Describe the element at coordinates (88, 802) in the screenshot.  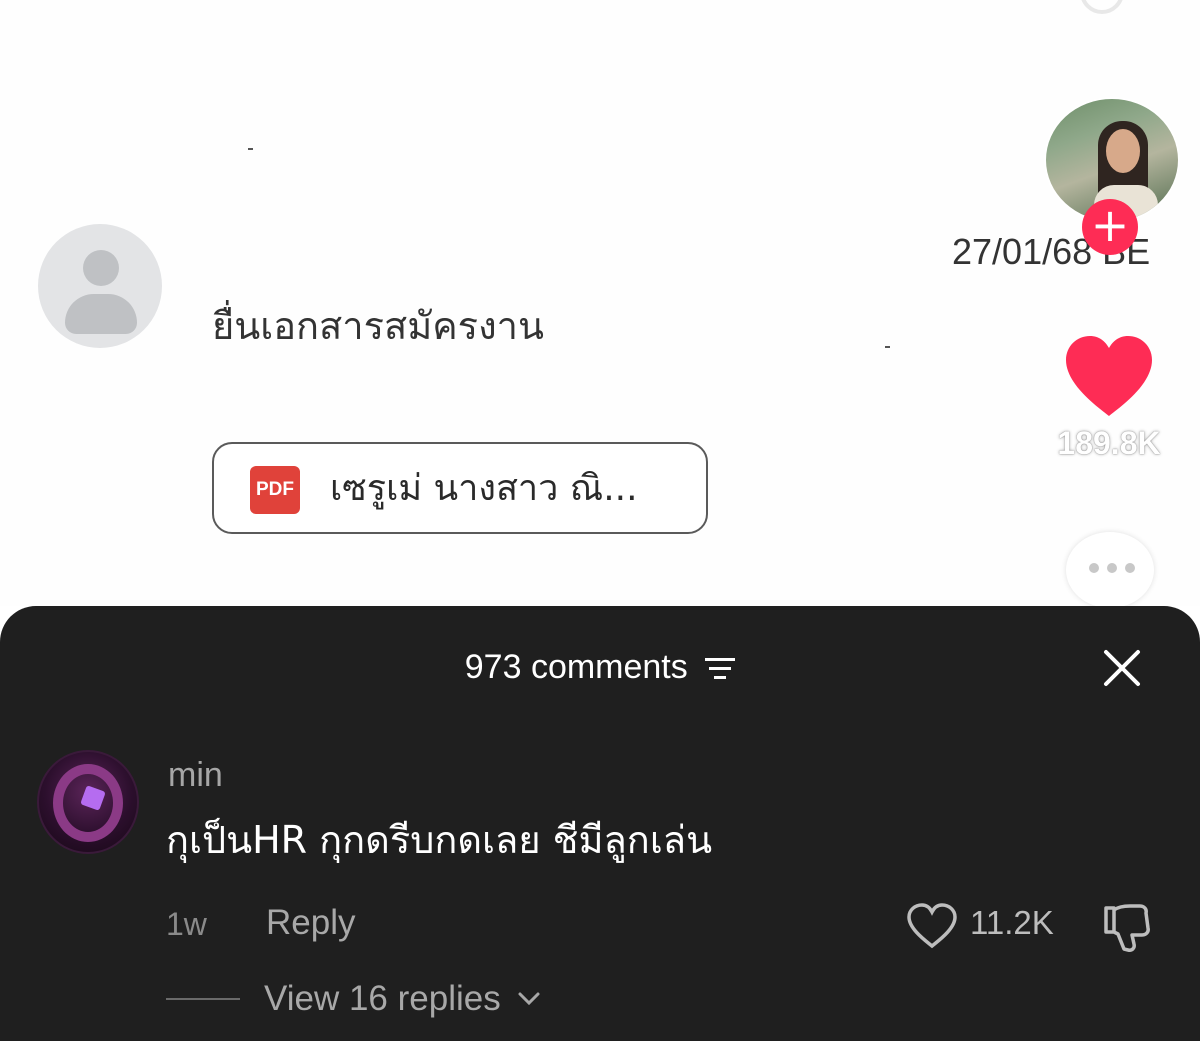
I see `commenter-avatar` at that location.